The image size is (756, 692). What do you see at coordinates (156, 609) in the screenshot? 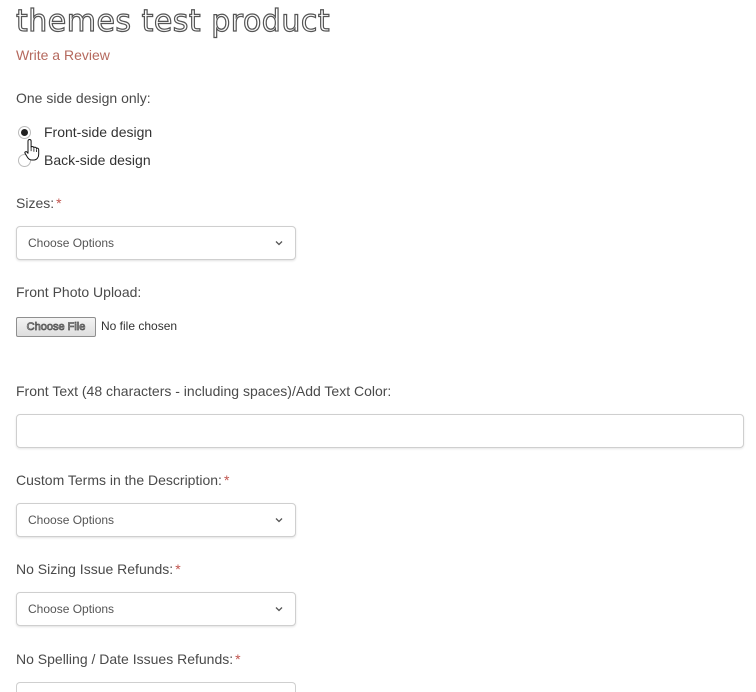
I see `sizing-refunds-select: Choose Options` at bounding box center [156, 609].